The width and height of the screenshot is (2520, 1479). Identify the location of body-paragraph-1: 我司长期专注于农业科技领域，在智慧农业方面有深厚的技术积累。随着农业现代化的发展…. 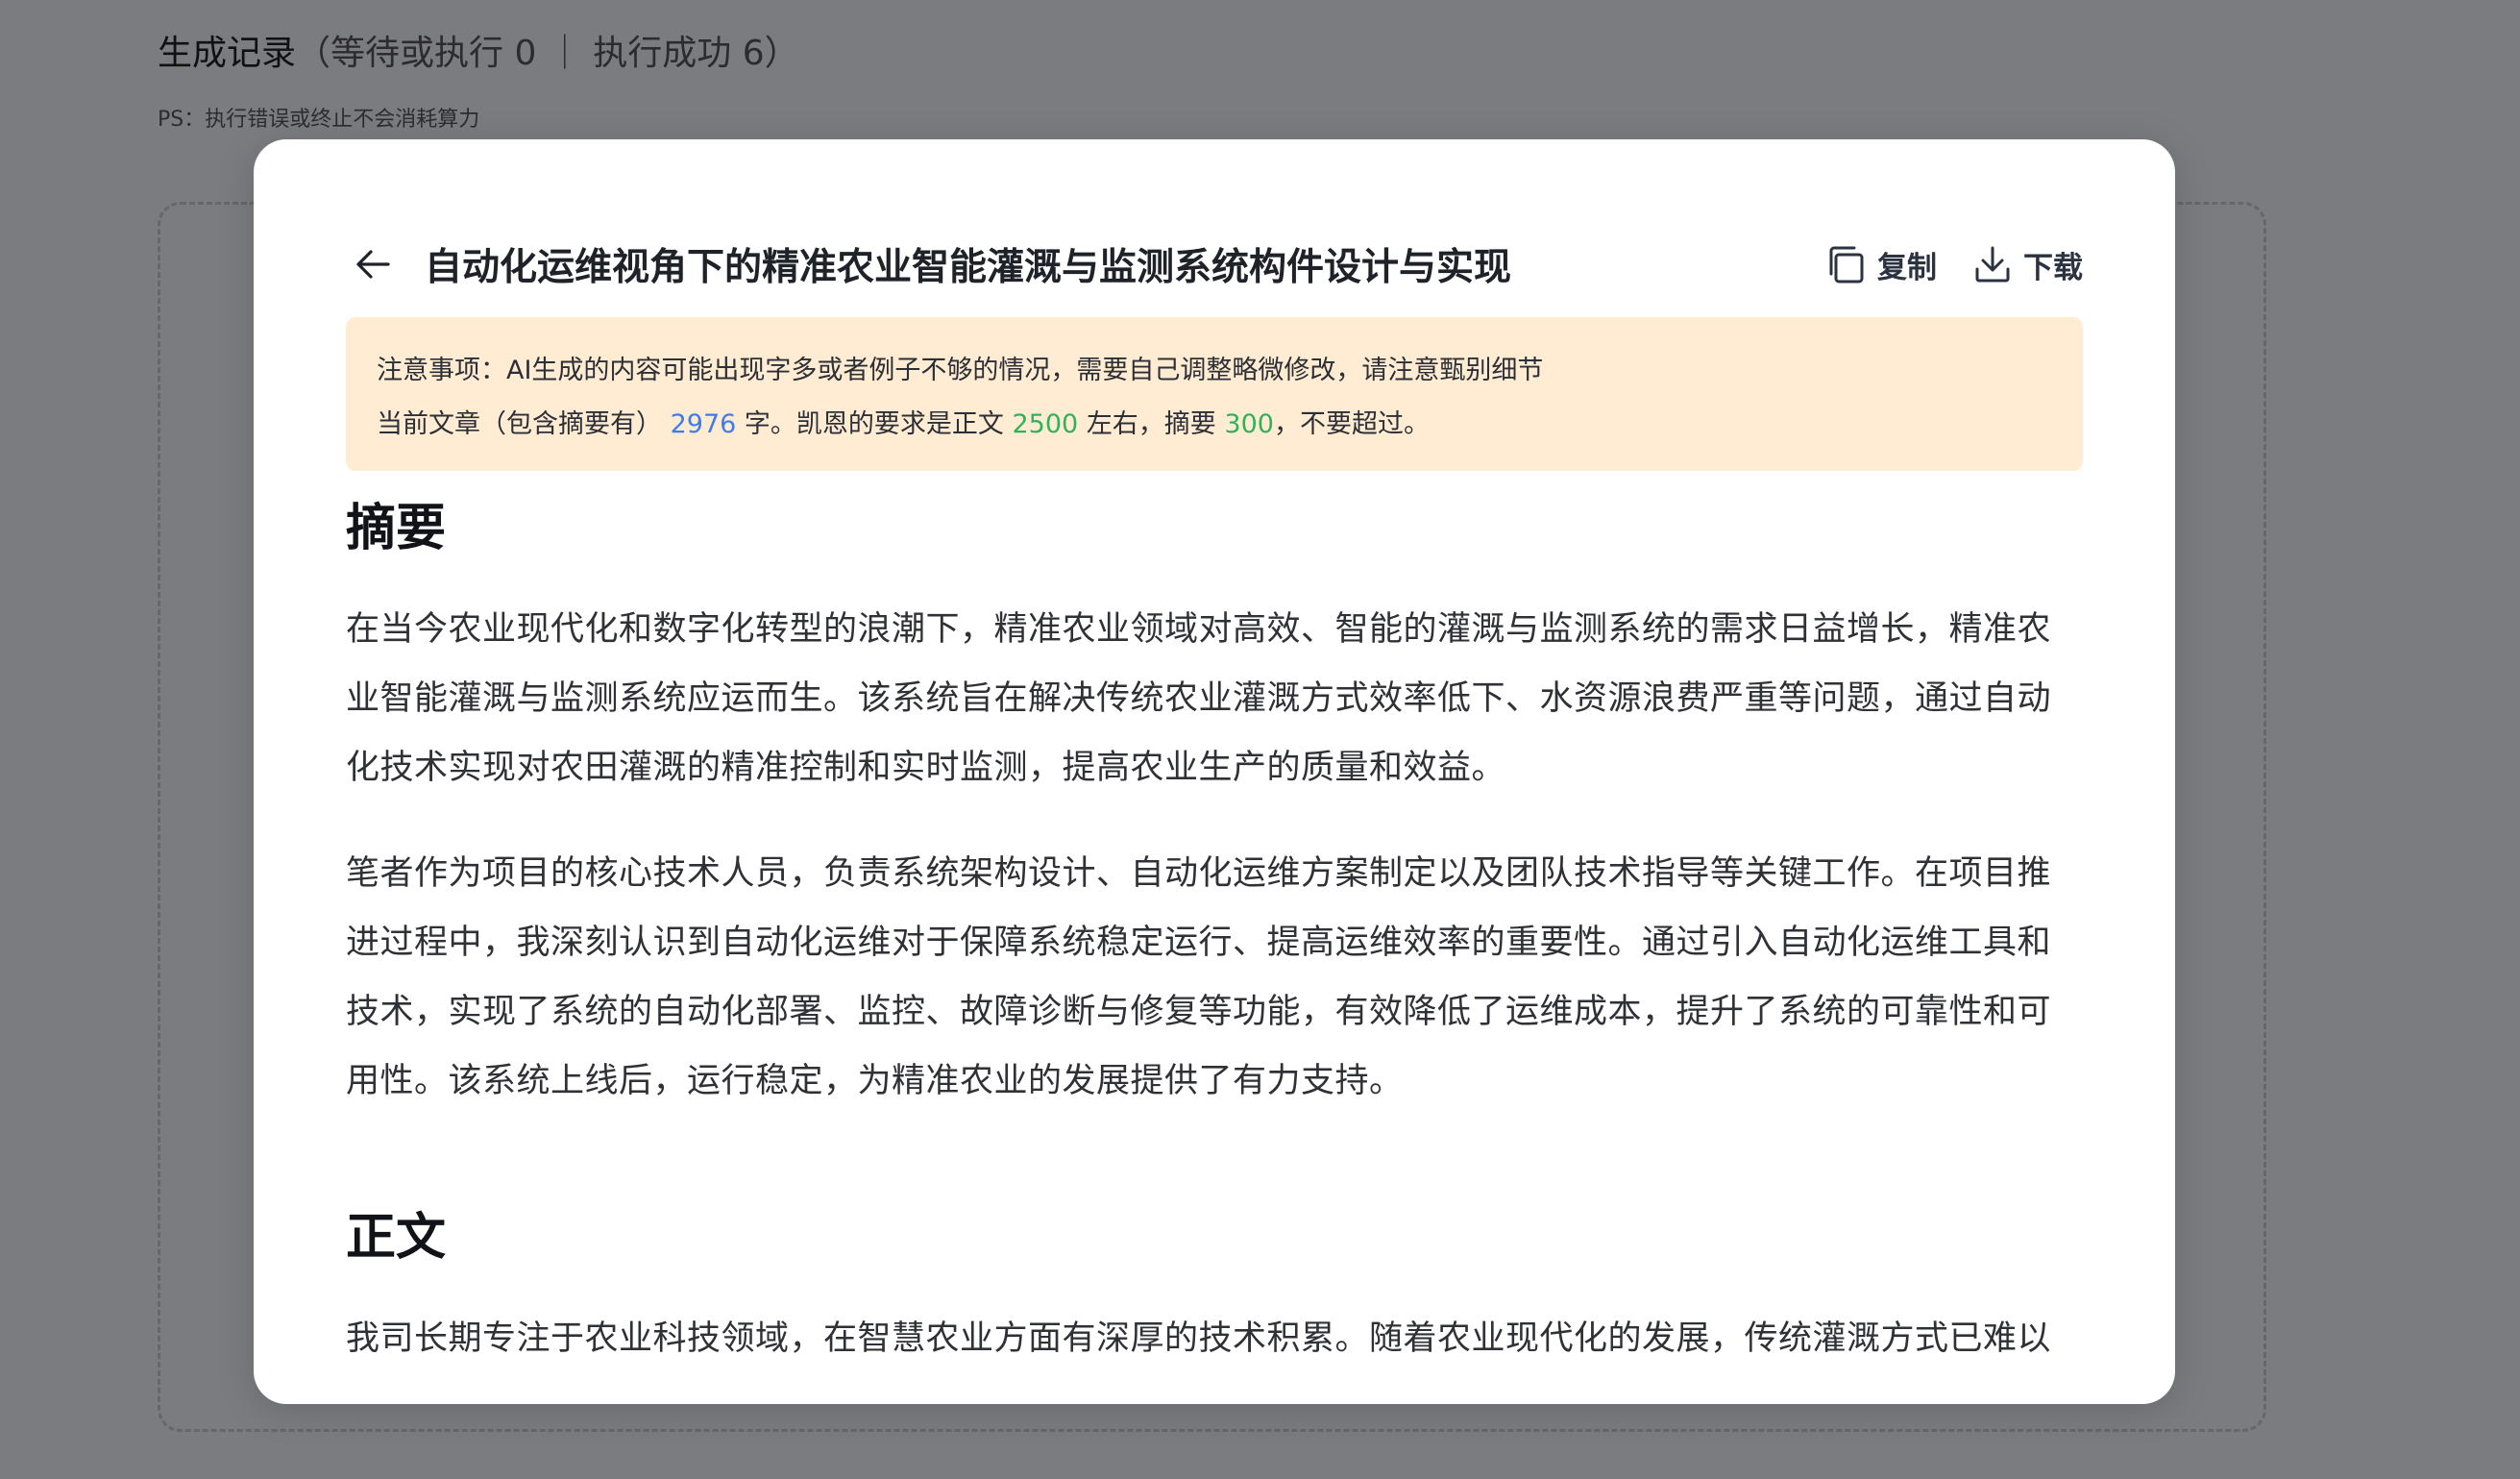
(1199, 1338).